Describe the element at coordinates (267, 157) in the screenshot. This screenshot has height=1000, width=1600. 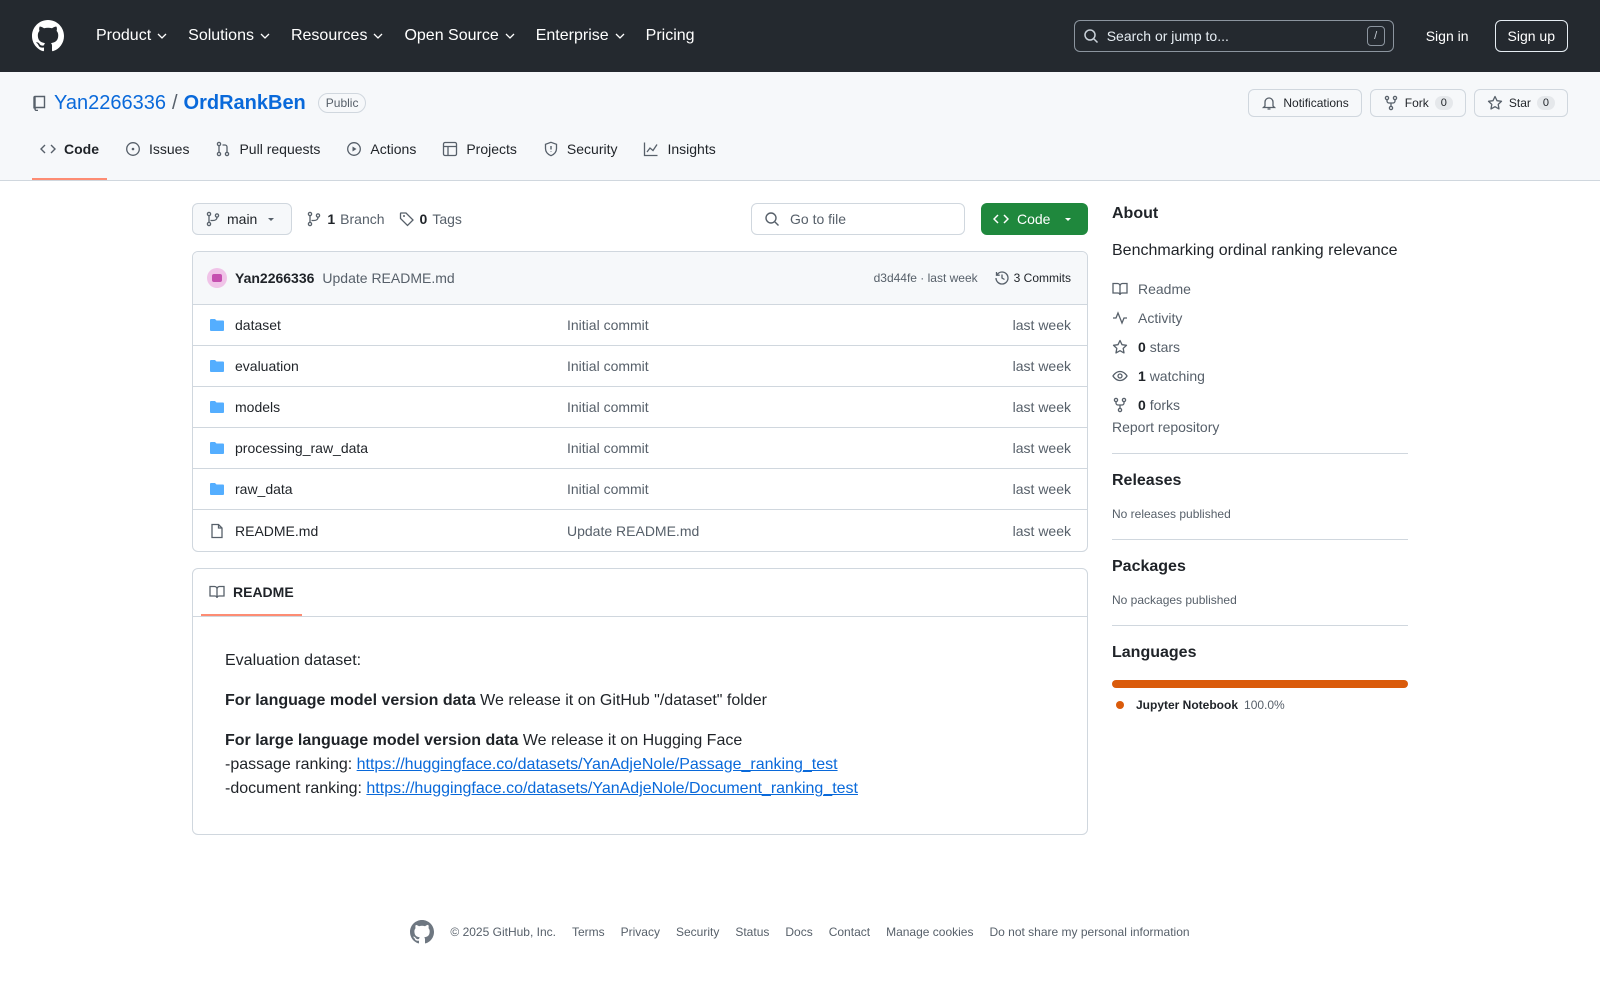
I see `tab-pull-requests: Pull requests` at that location.